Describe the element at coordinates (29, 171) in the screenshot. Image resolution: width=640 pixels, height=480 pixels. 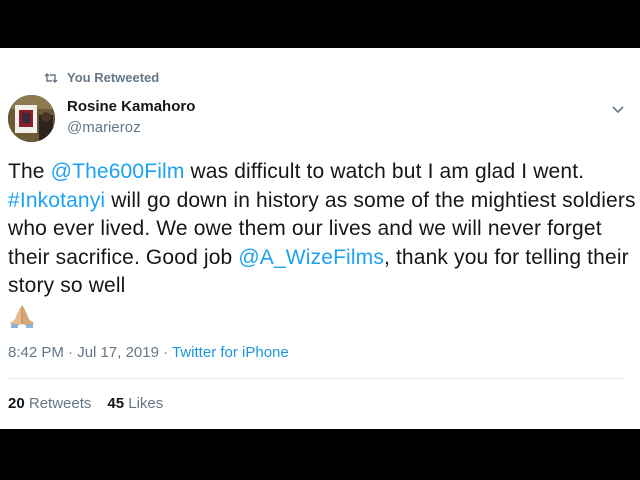
I see `tweet-text-segment: The` at that location.